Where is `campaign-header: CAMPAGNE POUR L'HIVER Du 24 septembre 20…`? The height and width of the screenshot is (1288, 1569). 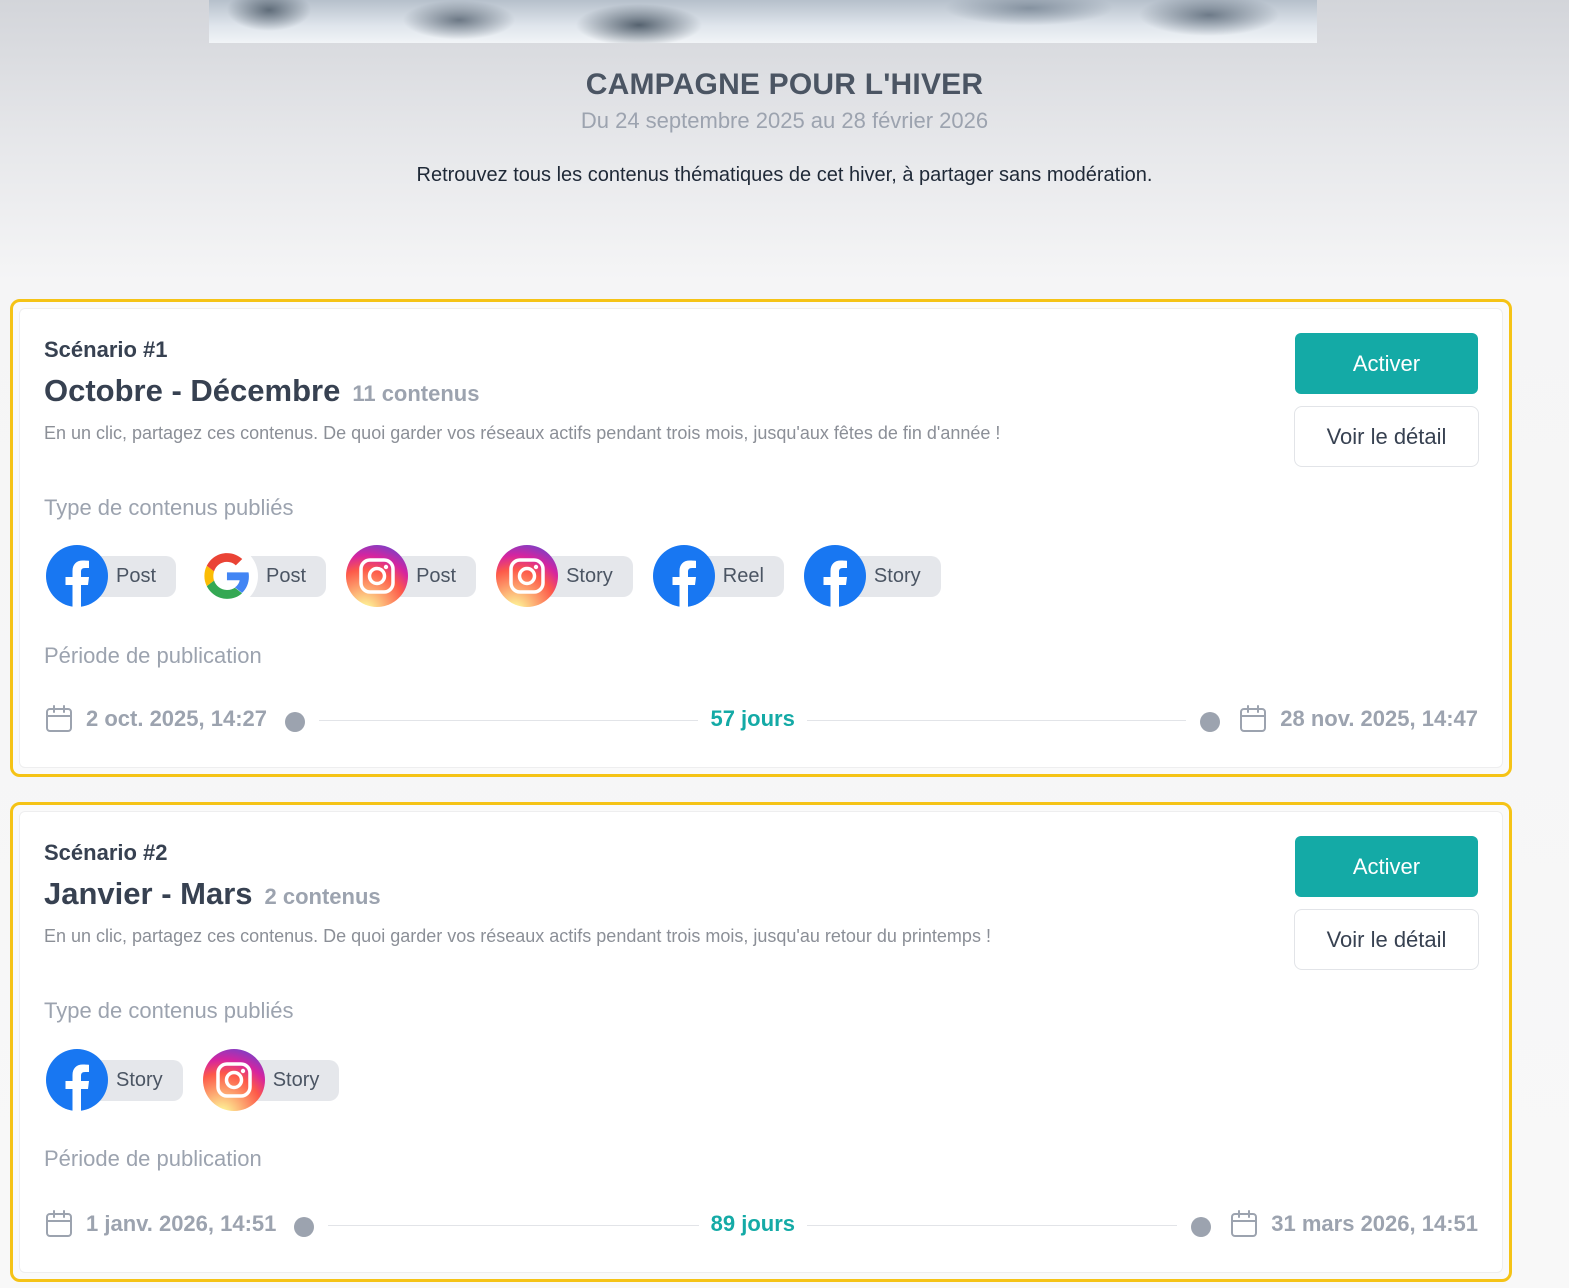
campaign-header: CAMPAGNE POUR L'HIVER Du 24 septembre 20… is located at coordinates (784, 127).